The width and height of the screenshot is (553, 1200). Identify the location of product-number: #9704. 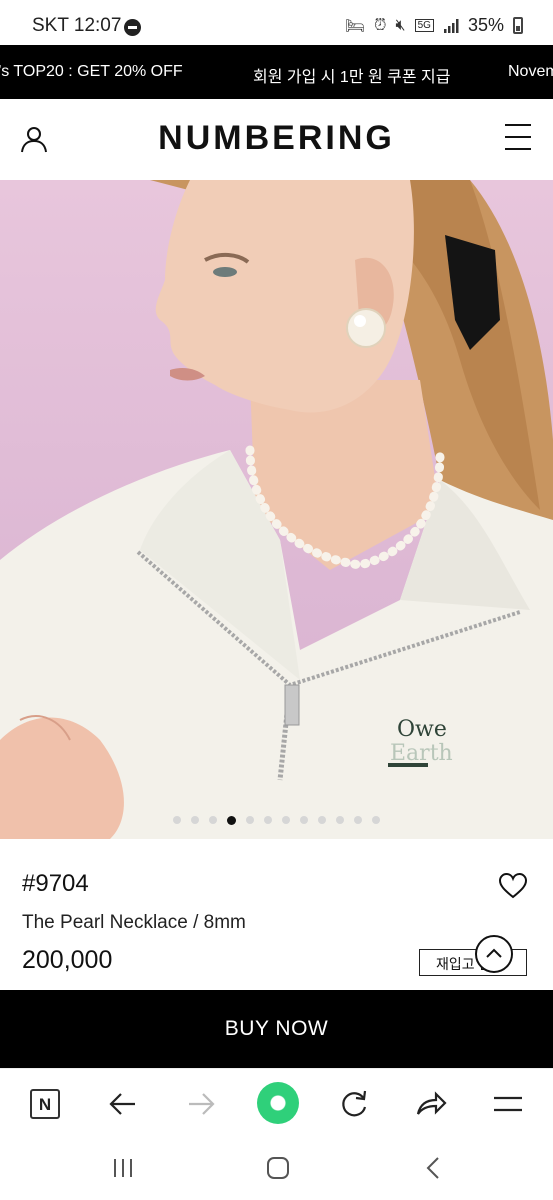
(55, 883).